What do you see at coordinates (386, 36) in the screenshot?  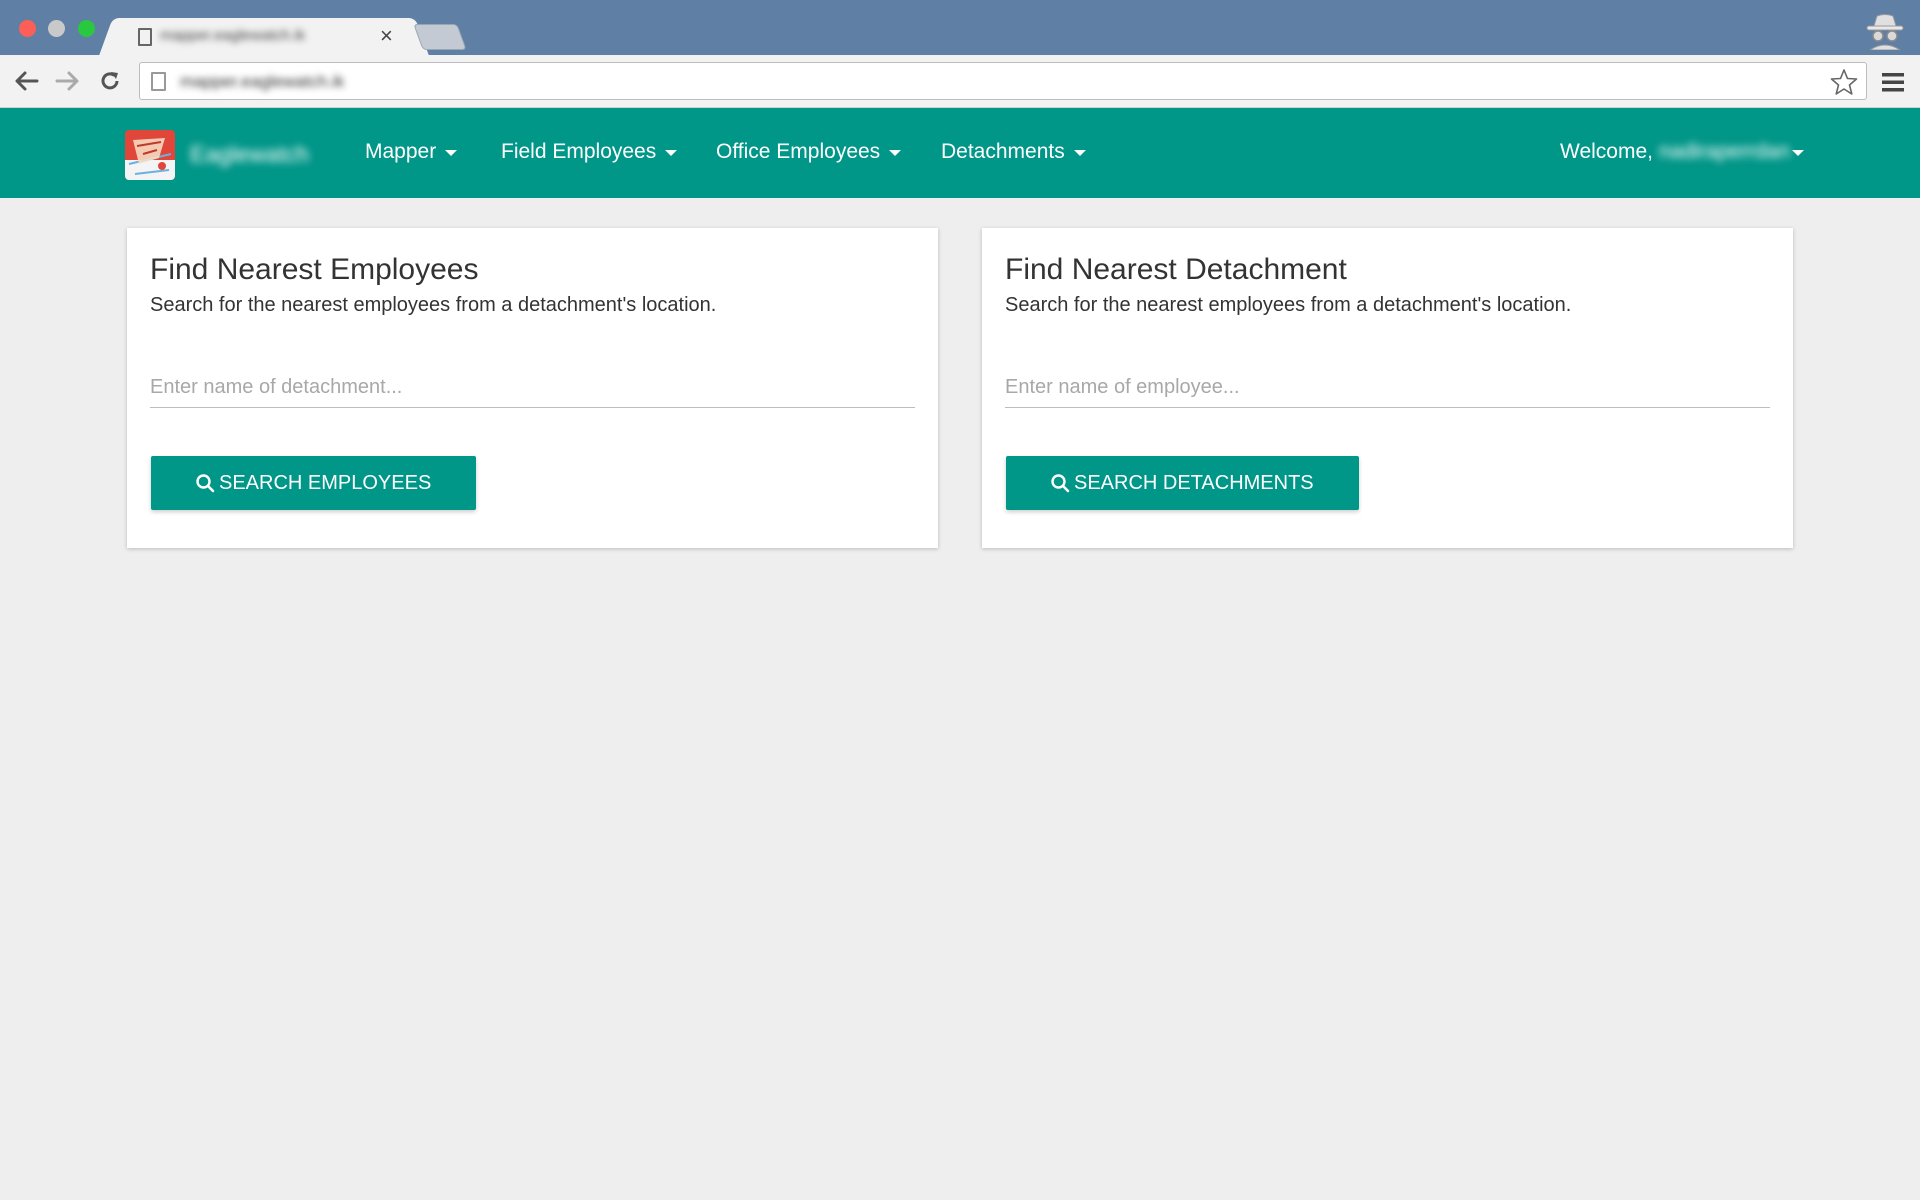 I see `tab-close-button: ×` at bounding box center [386, 36].